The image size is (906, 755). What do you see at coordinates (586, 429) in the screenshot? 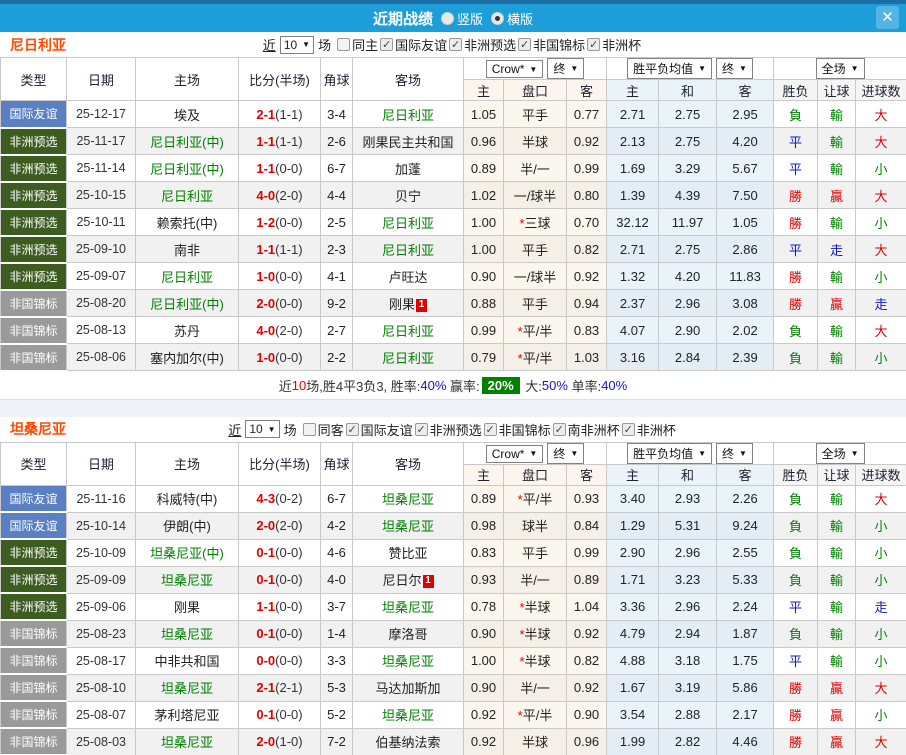
I see `league-checkbox: ✓ 南非洲杯` at bounding box center [586, 429].